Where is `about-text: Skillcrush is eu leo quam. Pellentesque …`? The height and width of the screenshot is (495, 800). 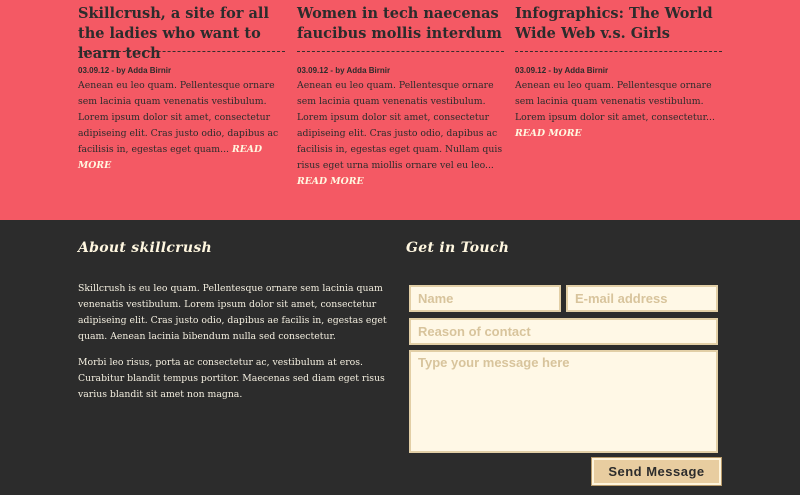 about-text: Skillcrush is eu leo quam. Pellentesque … is located at coordinates (233, 347).